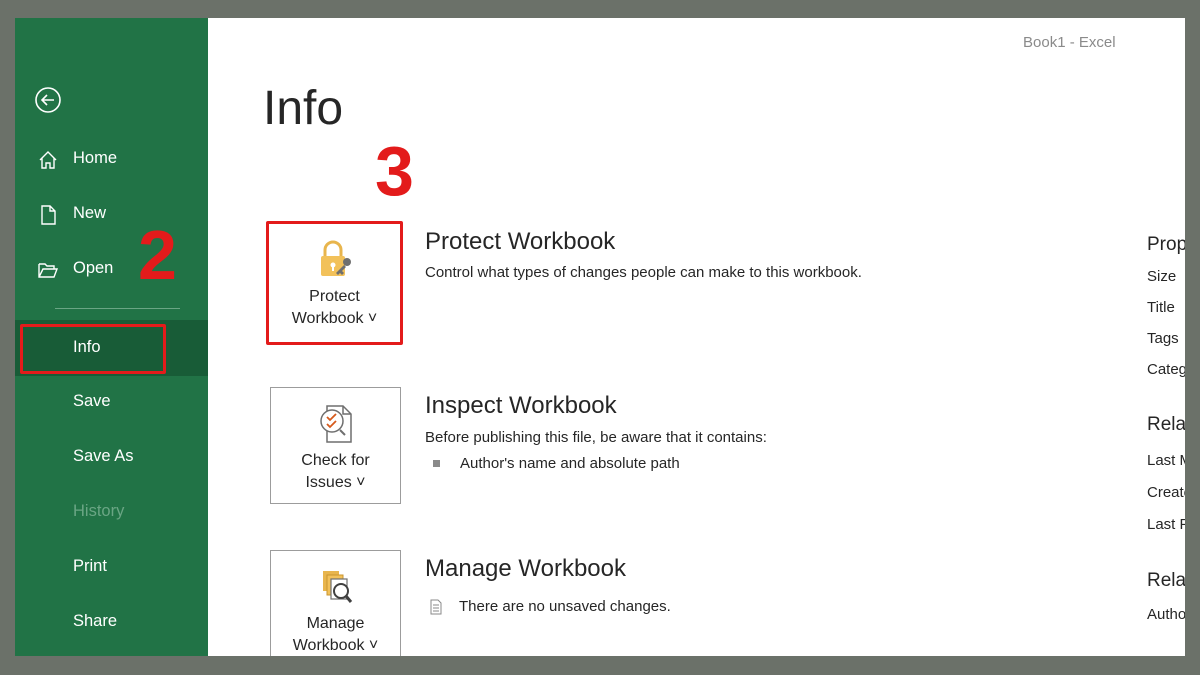 This screenshot has width=1200, height=675. What do you see at coordinates (1166, 580) in the screenshot?
I see `related-people-heading: Related People` at bounding box center [1166, 580].